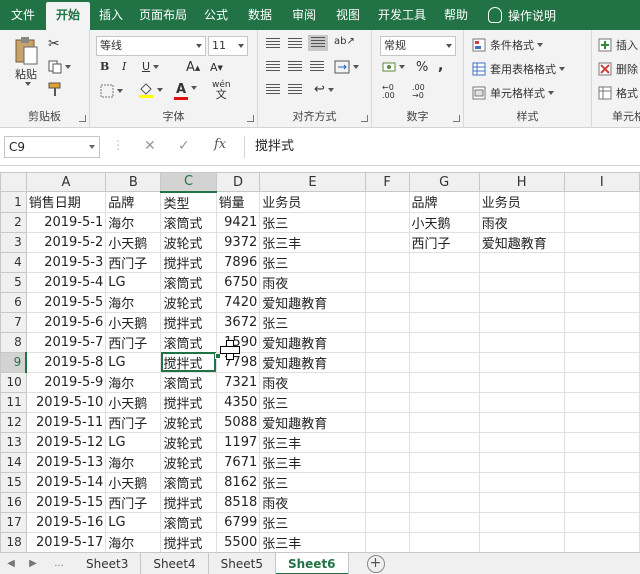  I want to click on column-header: E, so click(312, 182).